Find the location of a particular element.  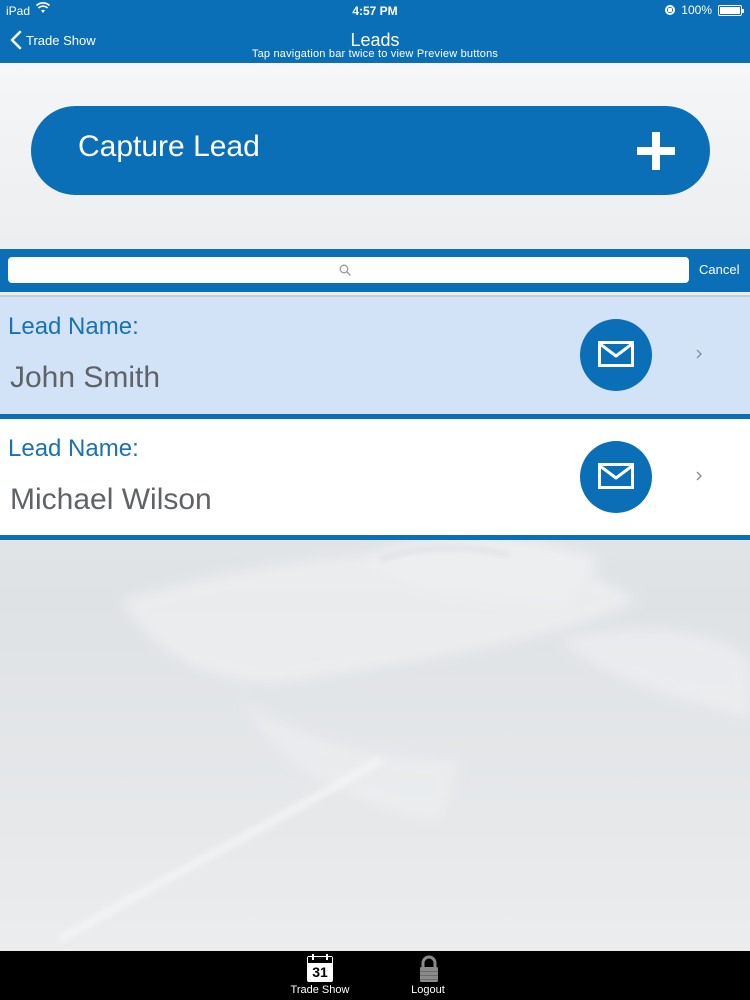

search-bar is located at coordinates (375, 270).